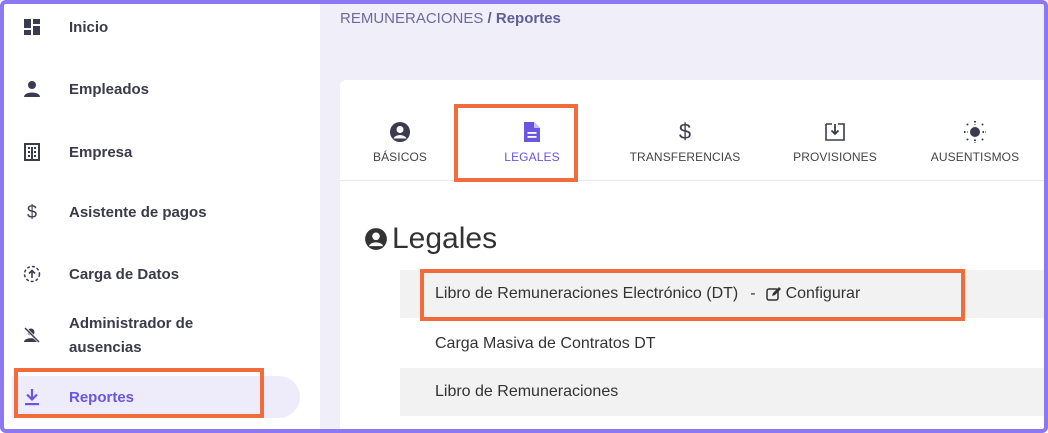  I want to click on sidebar-item-label: Carga de Datos, so click(124, 274).